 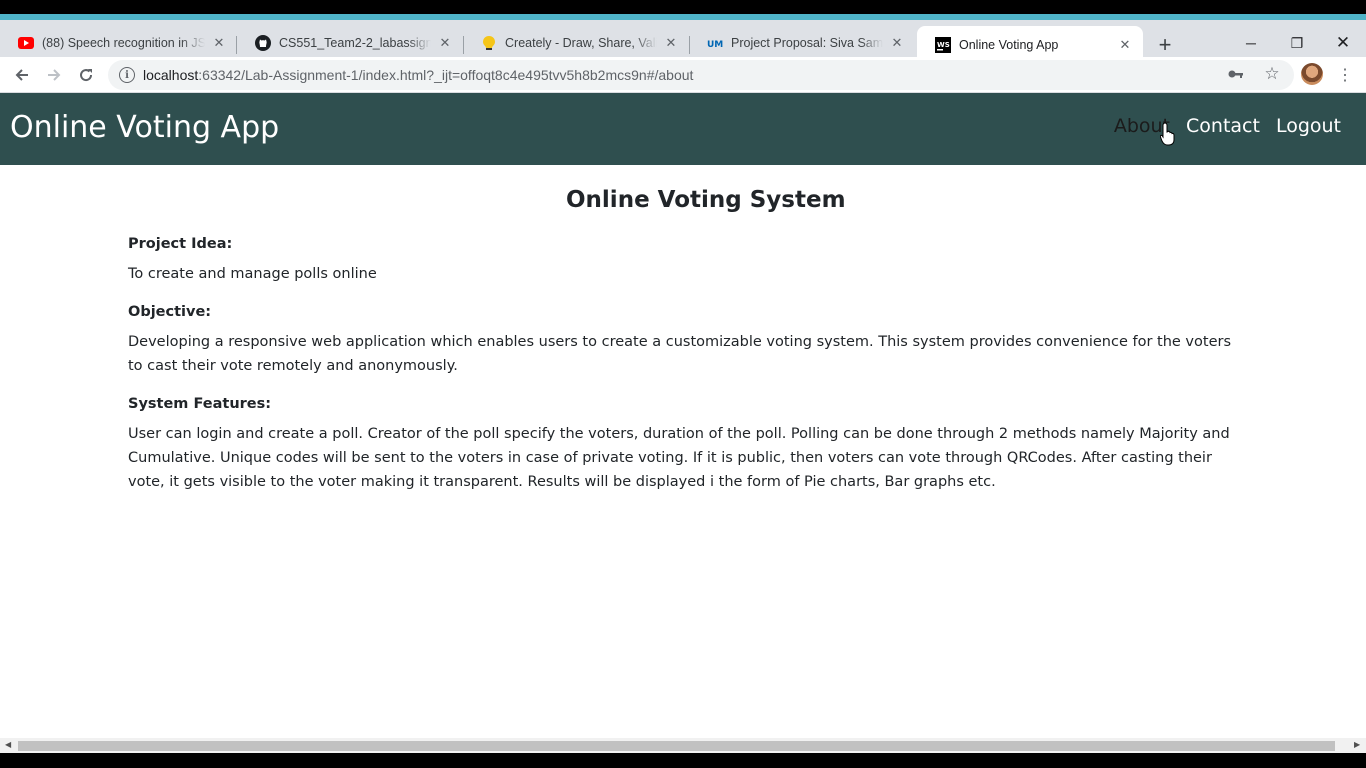 What do you see at coordinates (1165, 44) in the screenshot?
I see `new-tab-icon: +` at bounding box center [1165, 44].